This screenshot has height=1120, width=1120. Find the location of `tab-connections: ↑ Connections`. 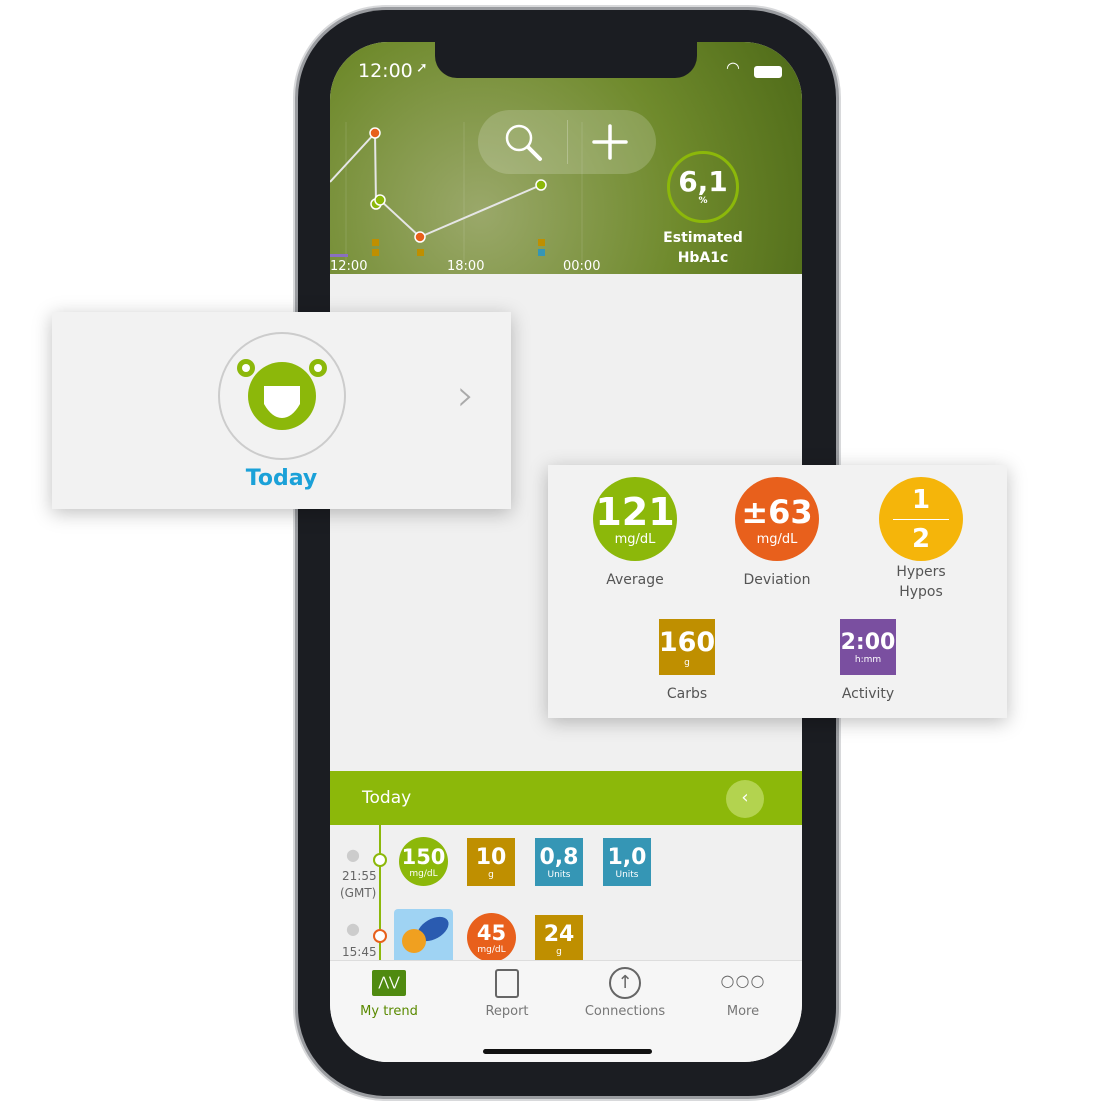

tab-connections: ↑ Connections is located at coordinates (625, 990).